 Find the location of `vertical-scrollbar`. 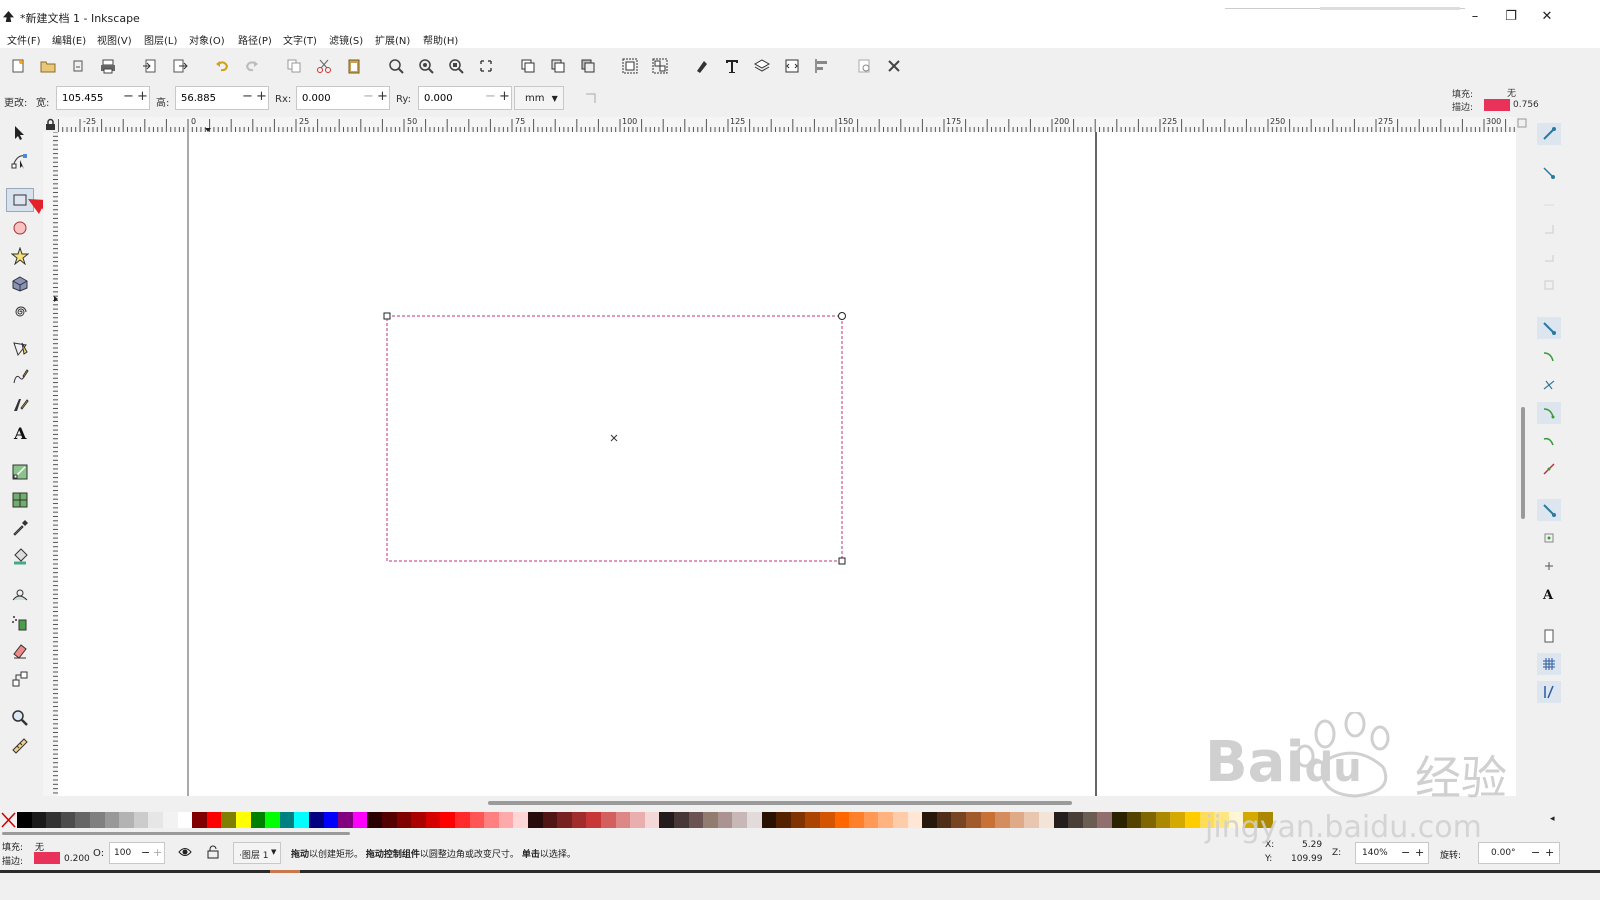

vertical-scrollbar is located at coordinates (1523, 464).